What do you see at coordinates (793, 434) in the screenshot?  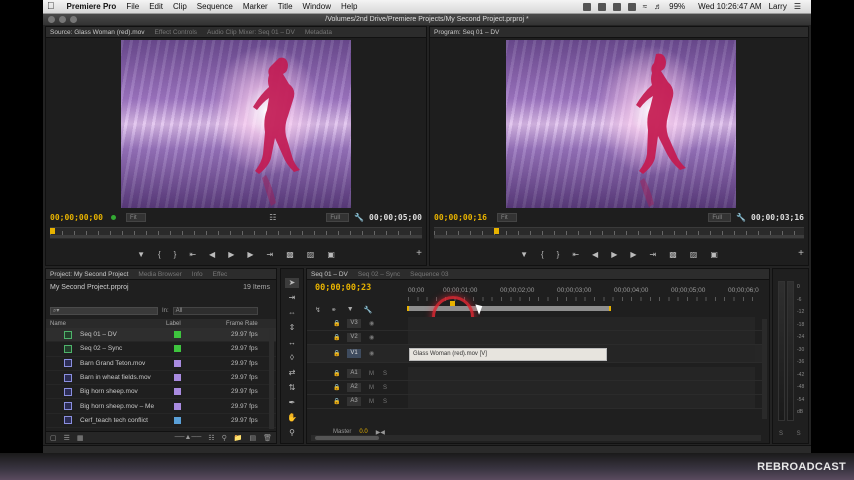 I see `solo-buttons: S S` at bounding box center [793, 434].